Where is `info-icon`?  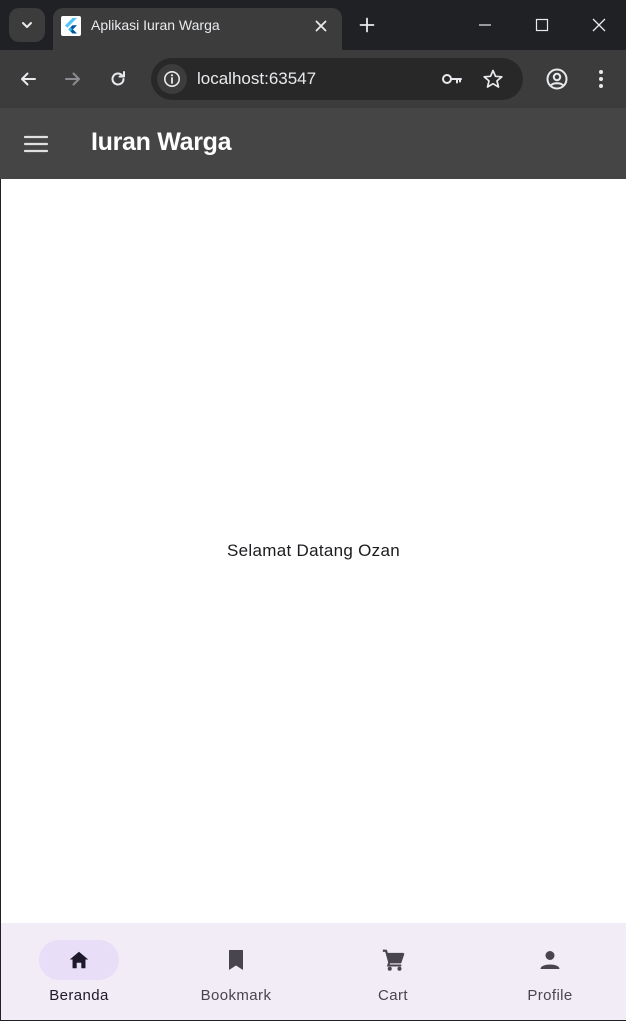
info-icon is located at coordinates (172, 79).